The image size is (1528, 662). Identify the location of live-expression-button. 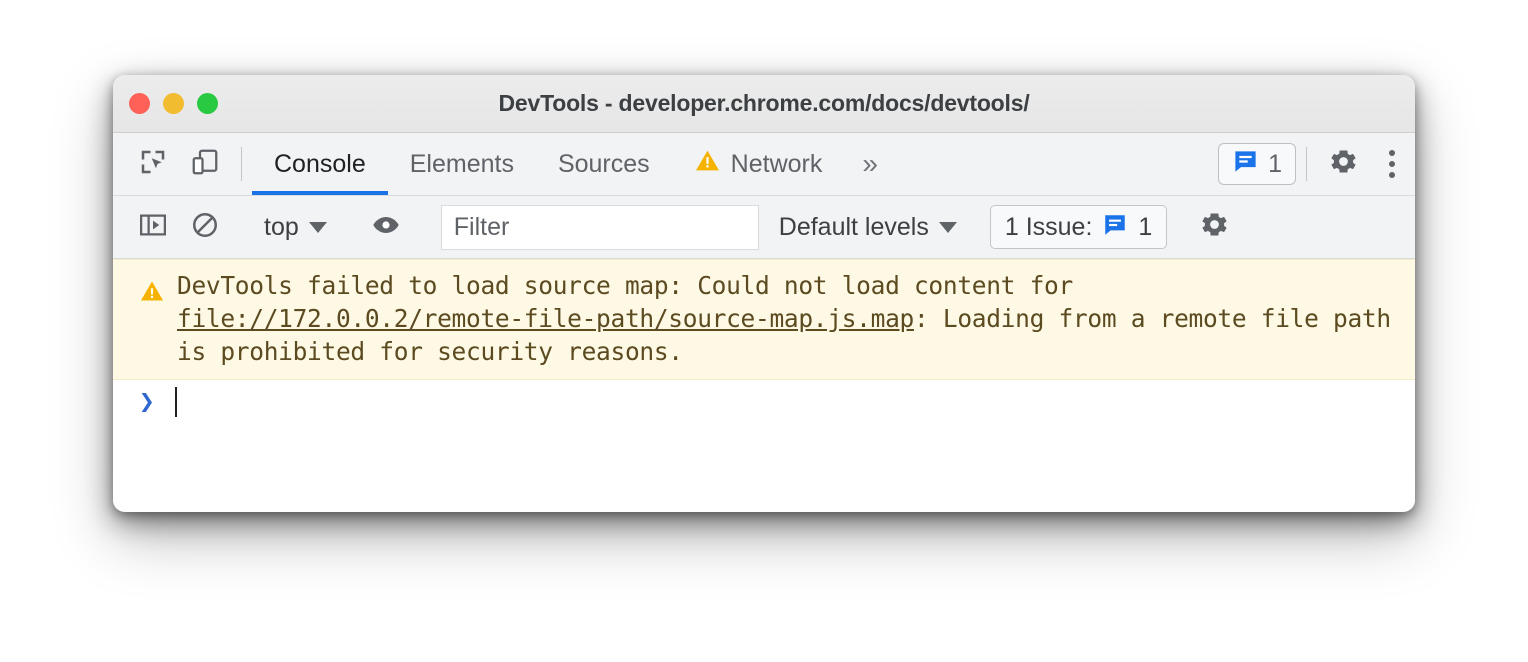
(386, 227).